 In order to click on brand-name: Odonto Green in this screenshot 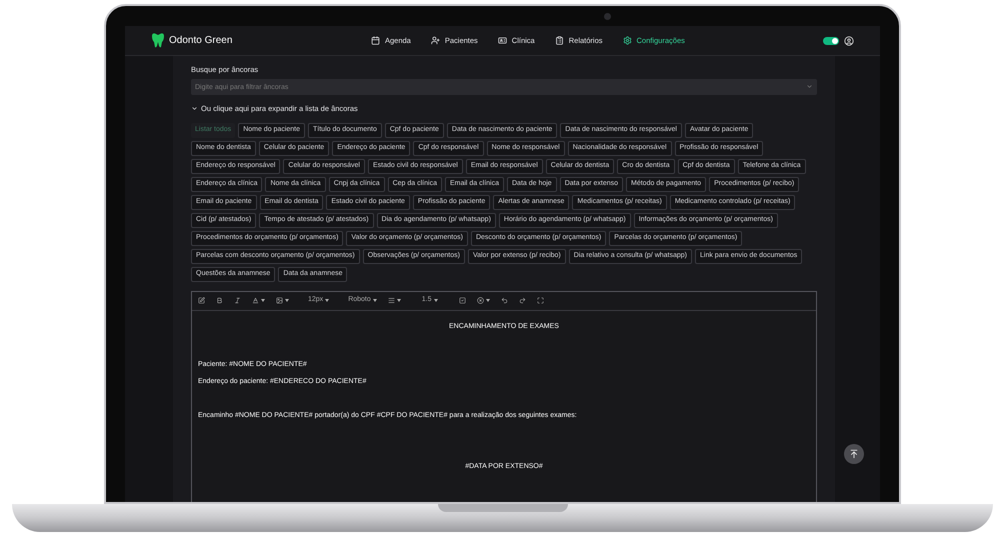, I will do `click(200, 41)`.